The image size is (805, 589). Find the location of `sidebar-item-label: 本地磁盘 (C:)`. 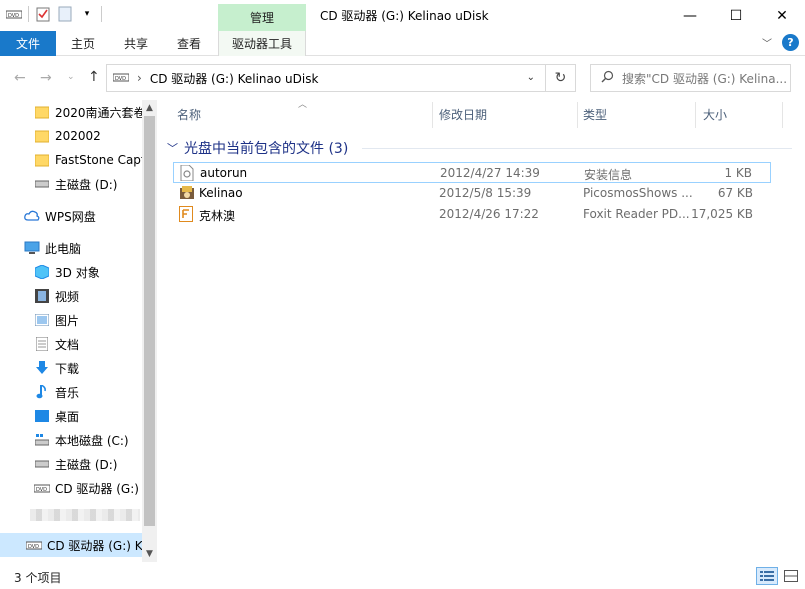

sidebar-item-label: 本地磁盘 (C:) is located at coordinates (92, 440).